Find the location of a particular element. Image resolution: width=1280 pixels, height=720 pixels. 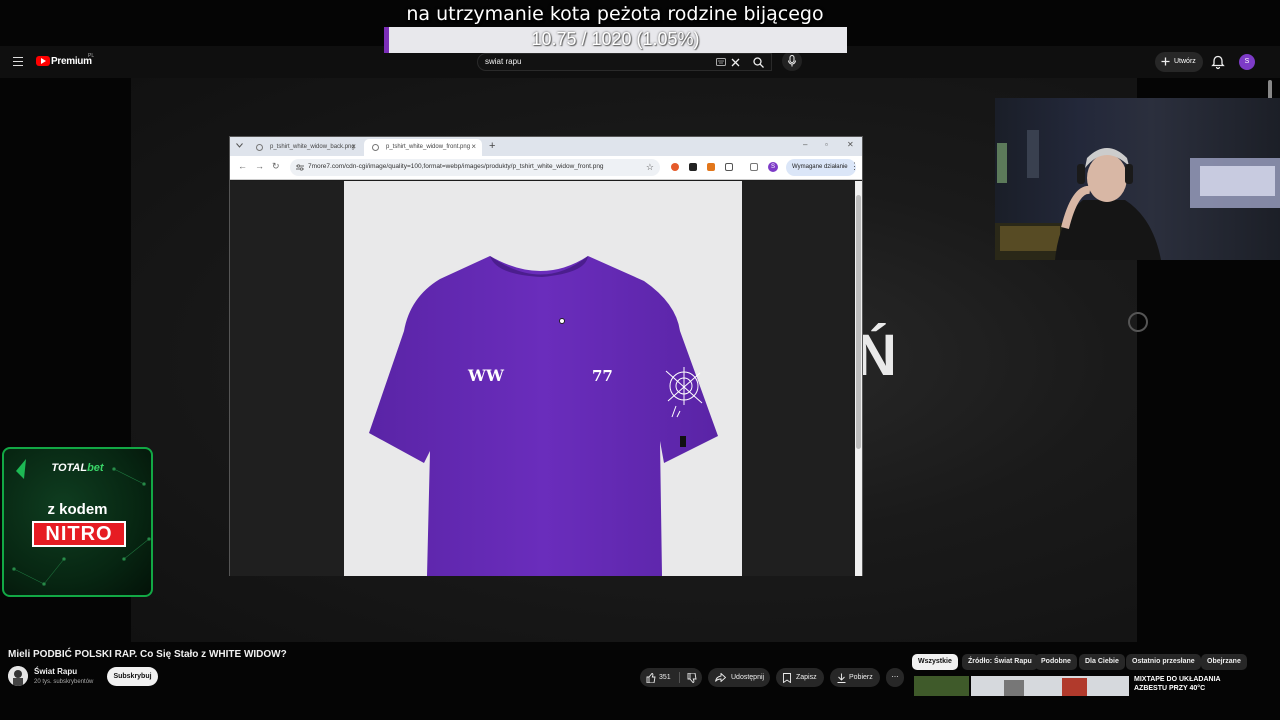

streamer-webcam is located at coordinates (1137, 179).